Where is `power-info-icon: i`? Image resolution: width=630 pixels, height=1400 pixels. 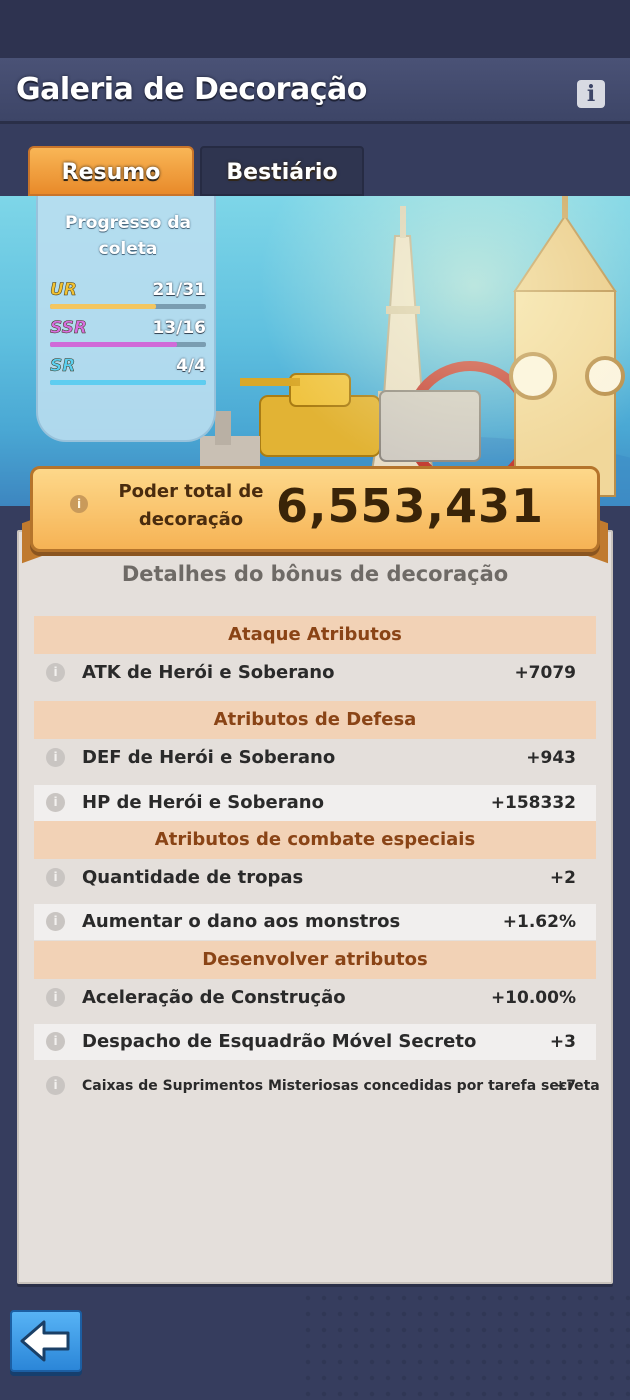
power-info-icon: i is located at coordinates (79, 504).